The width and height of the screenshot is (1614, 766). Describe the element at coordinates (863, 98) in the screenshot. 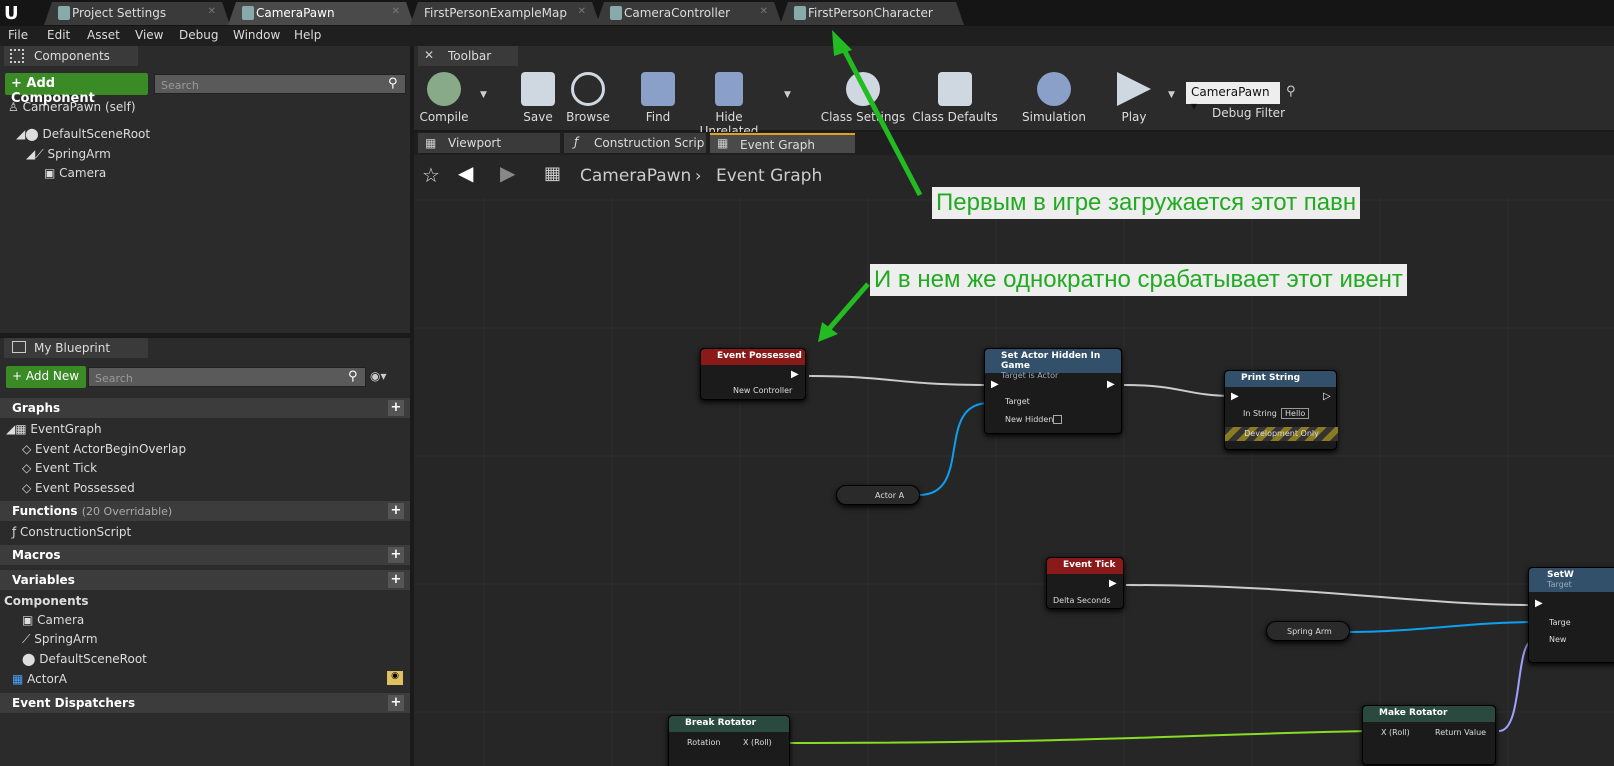

I see `class-settings-button: Class Settings` at that location.